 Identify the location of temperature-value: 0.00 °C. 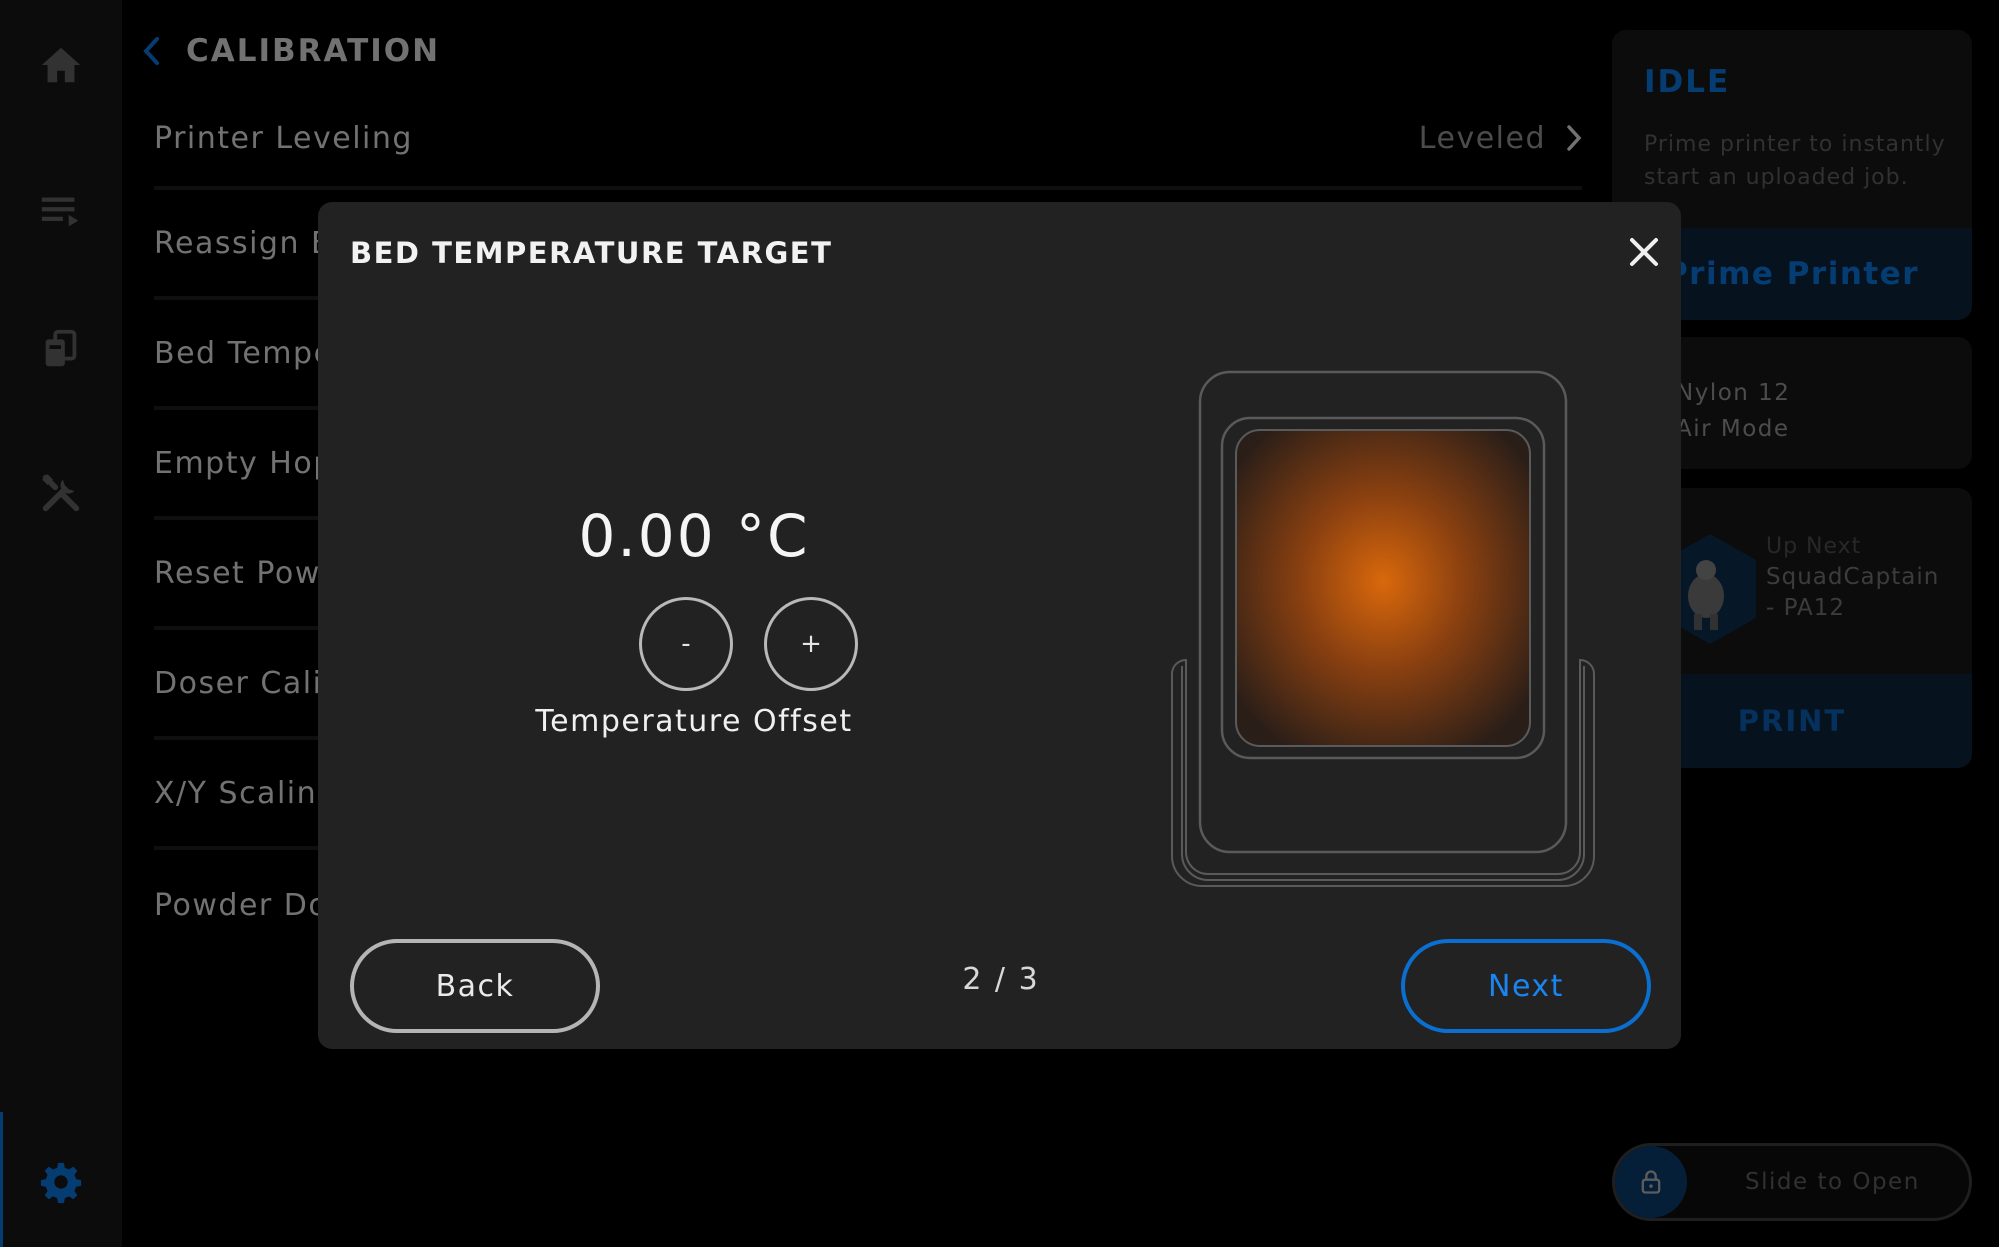
(694, 536).